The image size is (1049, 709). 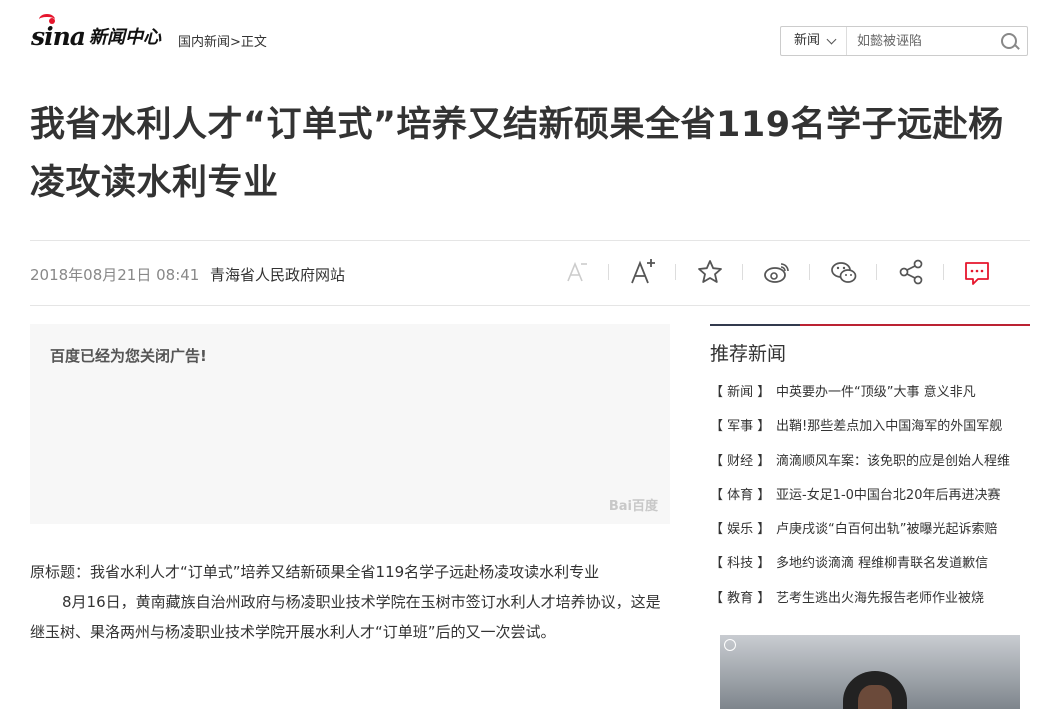 I want to click on list-item: 【 教育 】艺考生逃出火海先报告老师作业被烧, so click(x=870, y=603).